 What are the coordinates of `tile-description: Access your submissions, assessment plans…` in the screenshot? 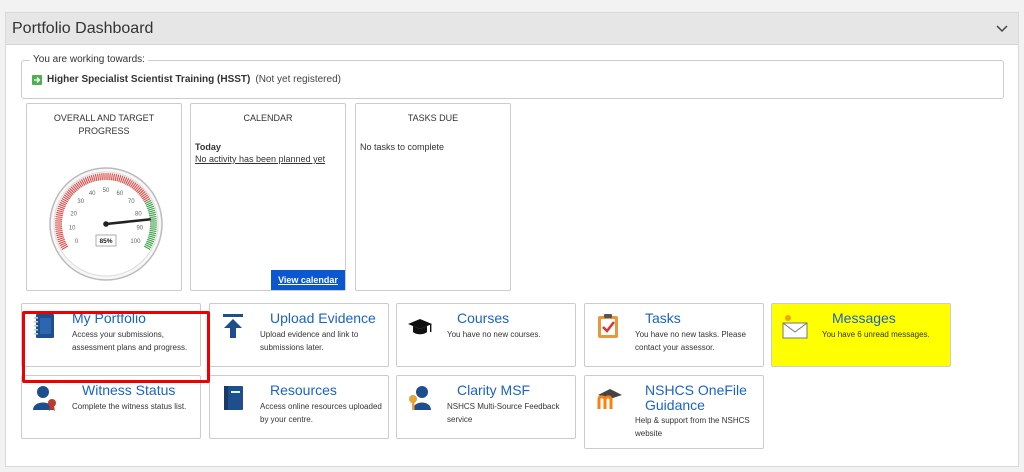 It's located at (130, 341).